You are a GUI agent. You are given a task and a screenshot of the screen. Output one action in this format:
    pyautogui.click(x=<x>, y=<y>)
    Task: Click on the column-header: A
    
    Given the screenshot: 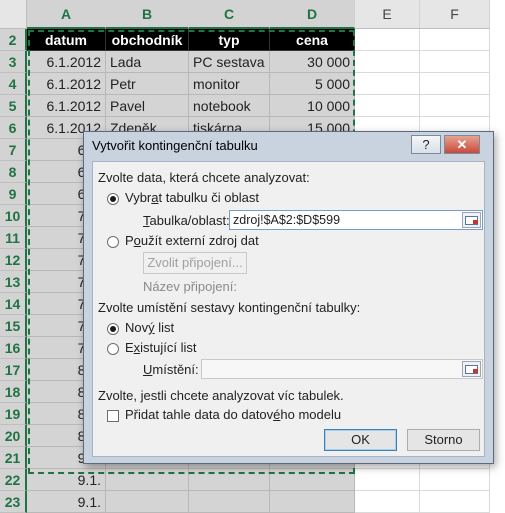 What is the action you would take?
    pyautogui.click(x=66, y=14)
    